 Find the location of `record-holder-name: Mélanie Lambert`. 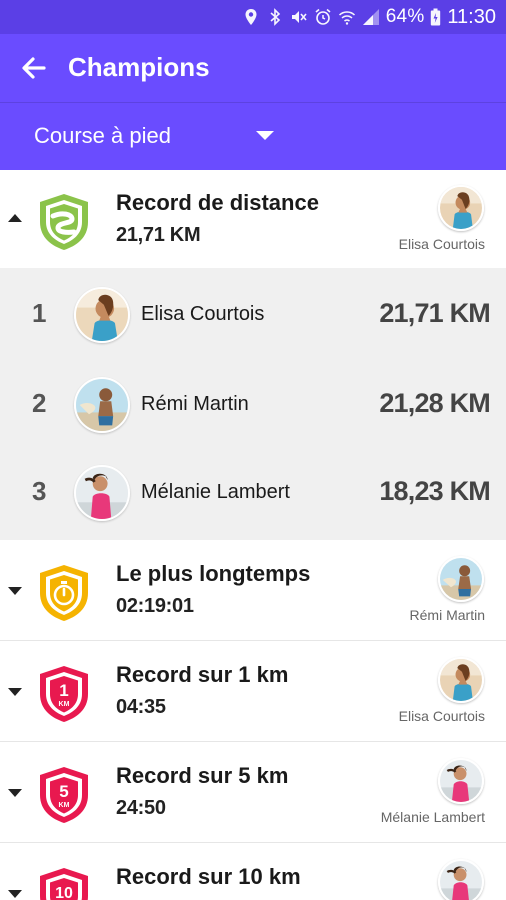

record-holder-name: Mélanie Lambert is located at coordinates (432, 817).